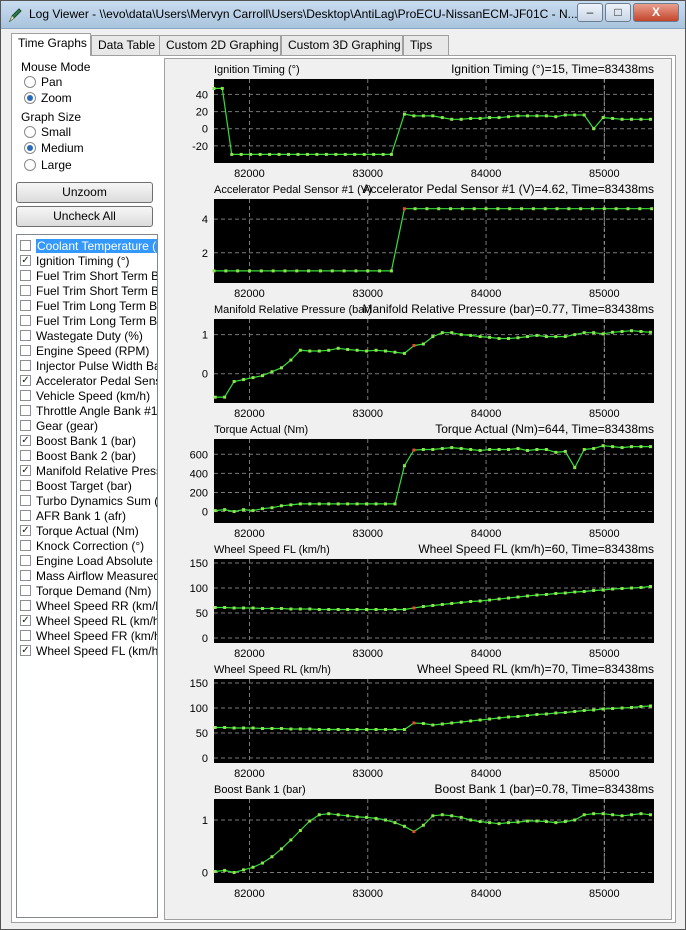 This screenshot has height=930, width=686. What do you see at coordinates (48, 165) in the screenshot?
I see `radio-large: Large` at bounding box center [48, 165].